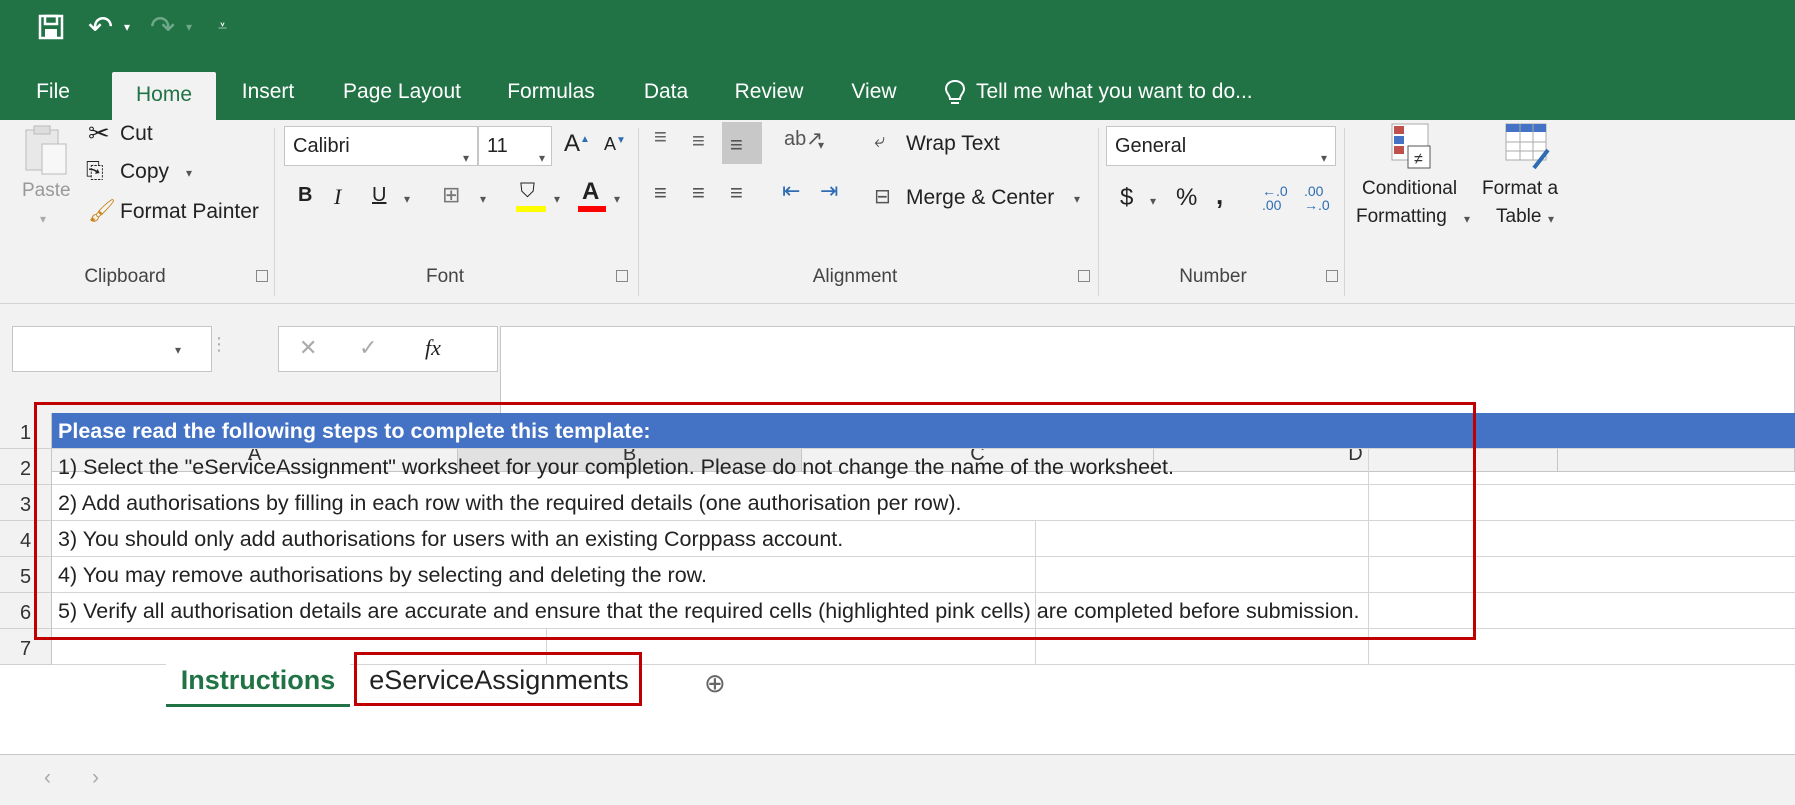 The image size is (1795, 805). Describe the element at coordinates (1126, 198) in the screenshot. I see `currency-button: $` at that location.